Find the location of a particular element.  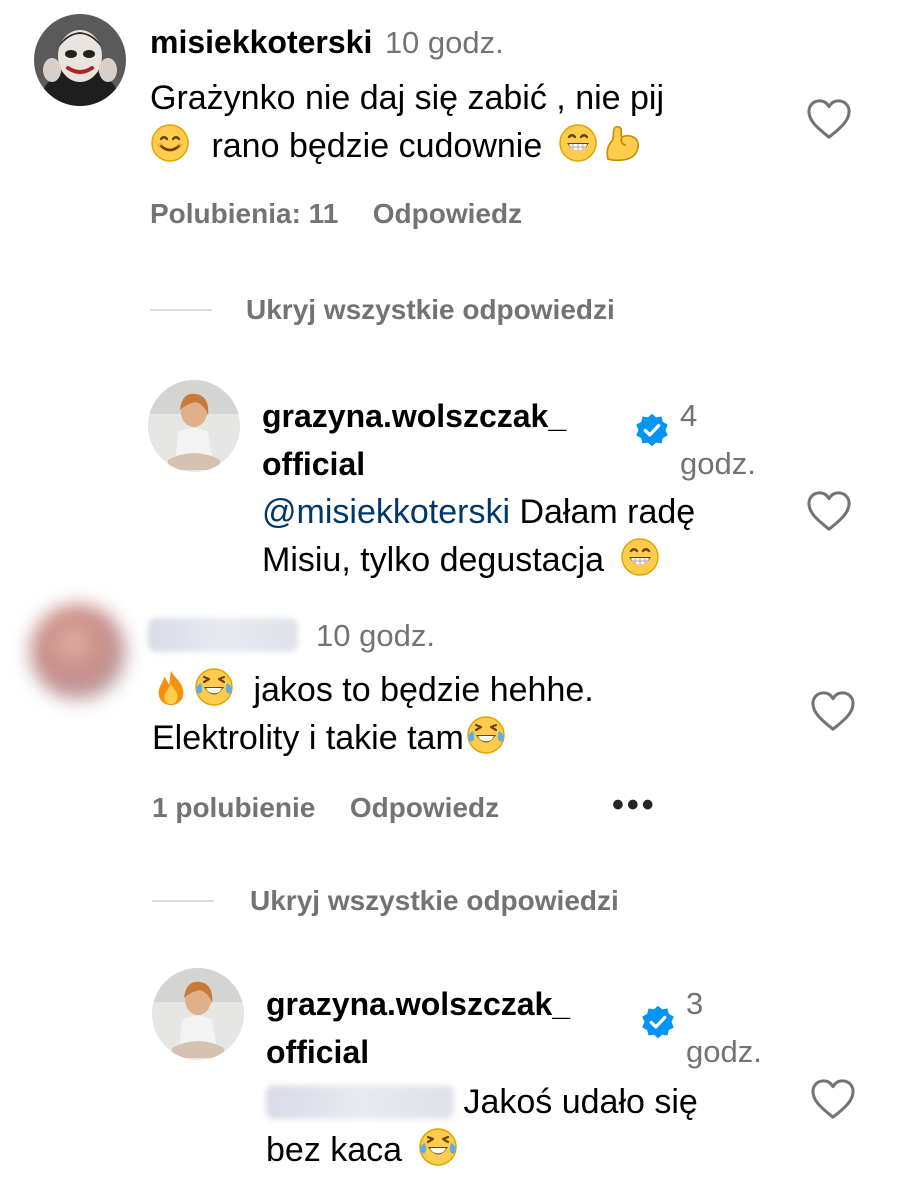

comment-text-second: Elektrolity i takie tam is located at coordinates (308, 738).